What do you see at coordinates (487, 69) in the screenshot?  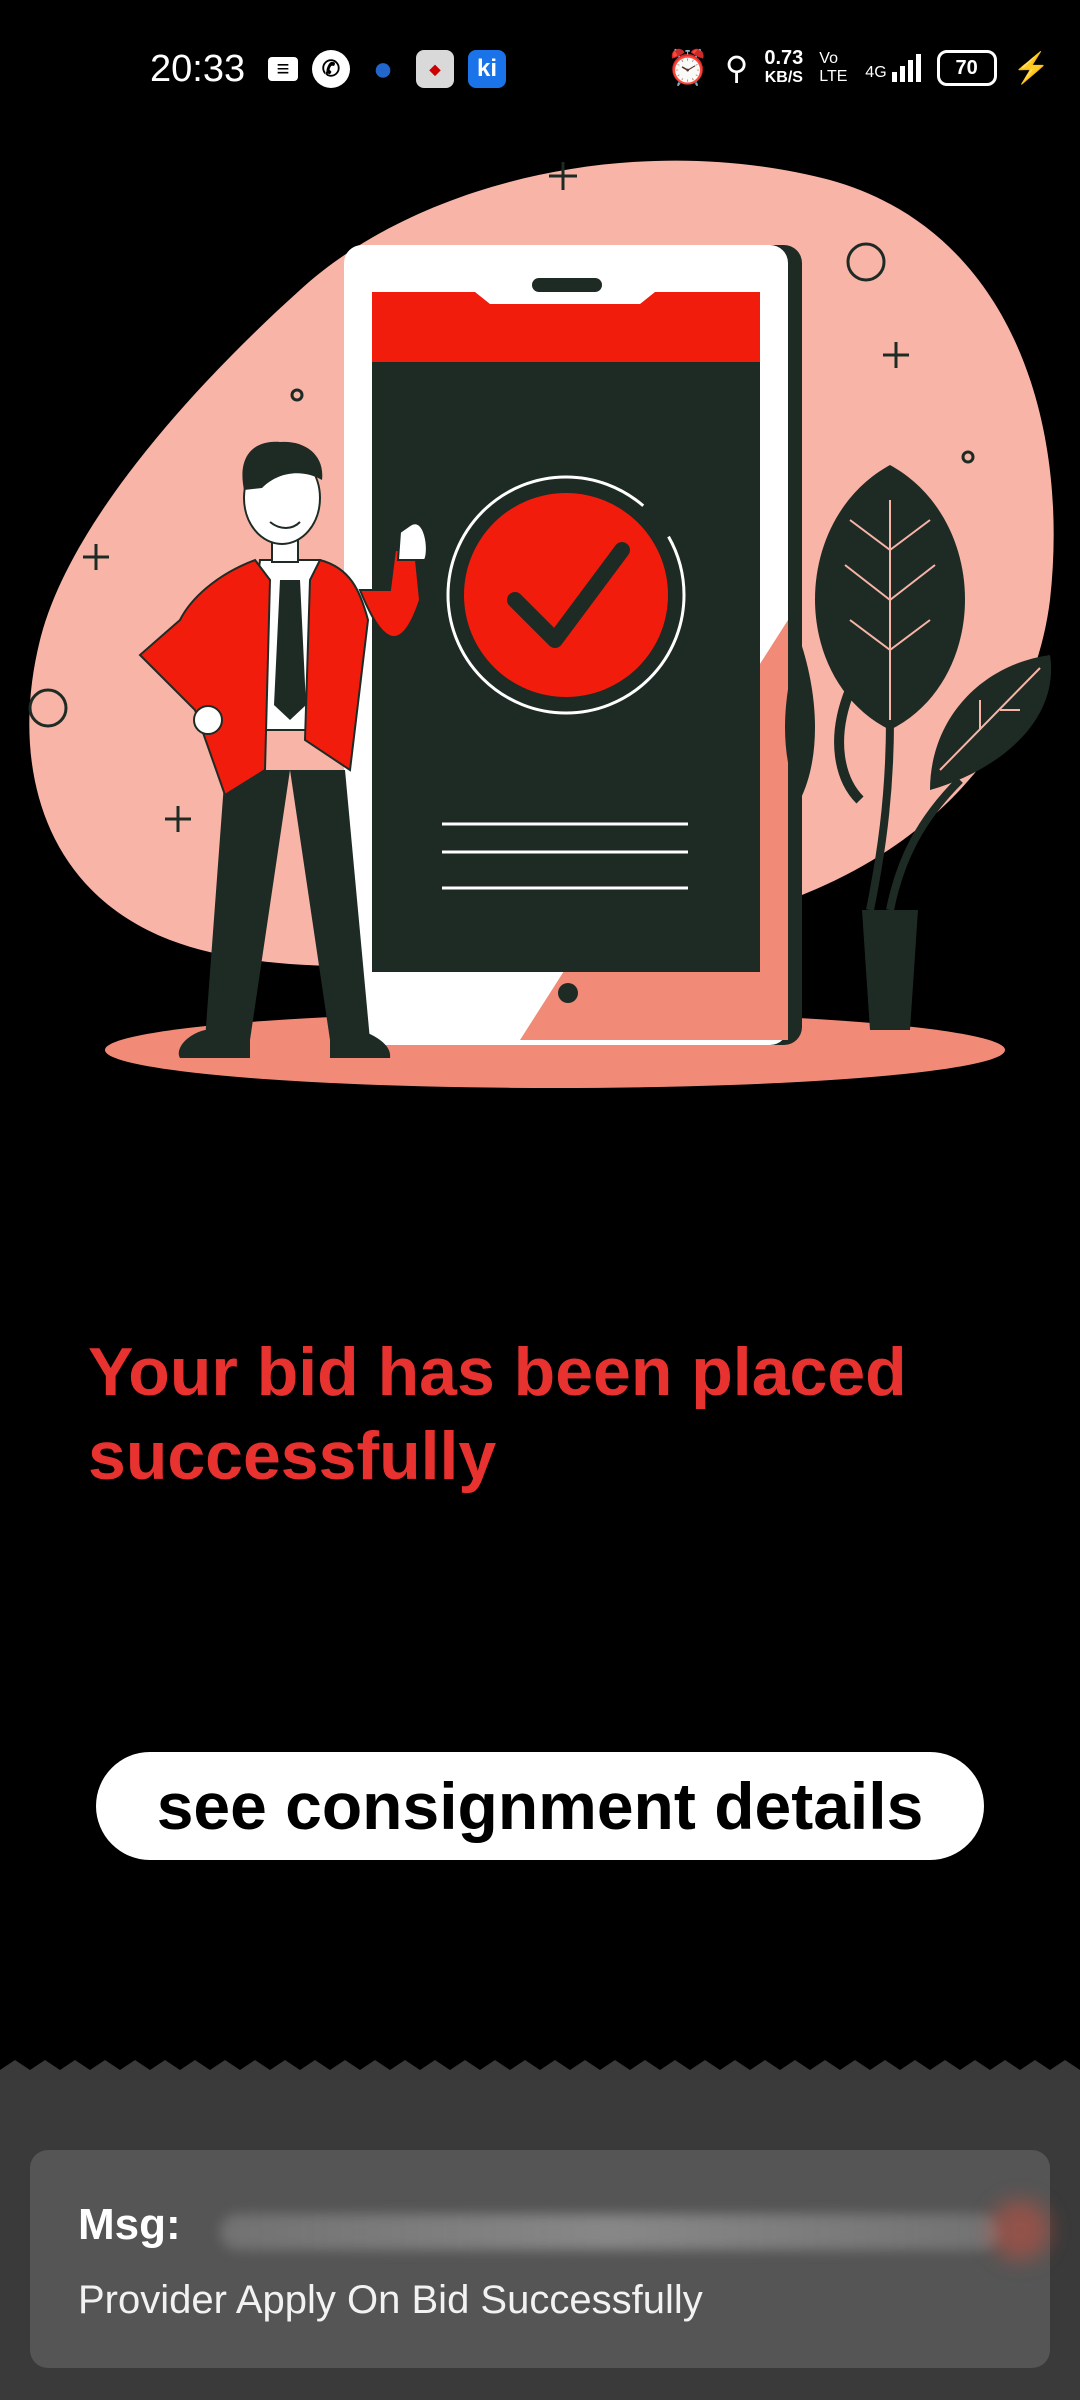 I see `ki-app-icon: ki` at bounding box center [487, 69].